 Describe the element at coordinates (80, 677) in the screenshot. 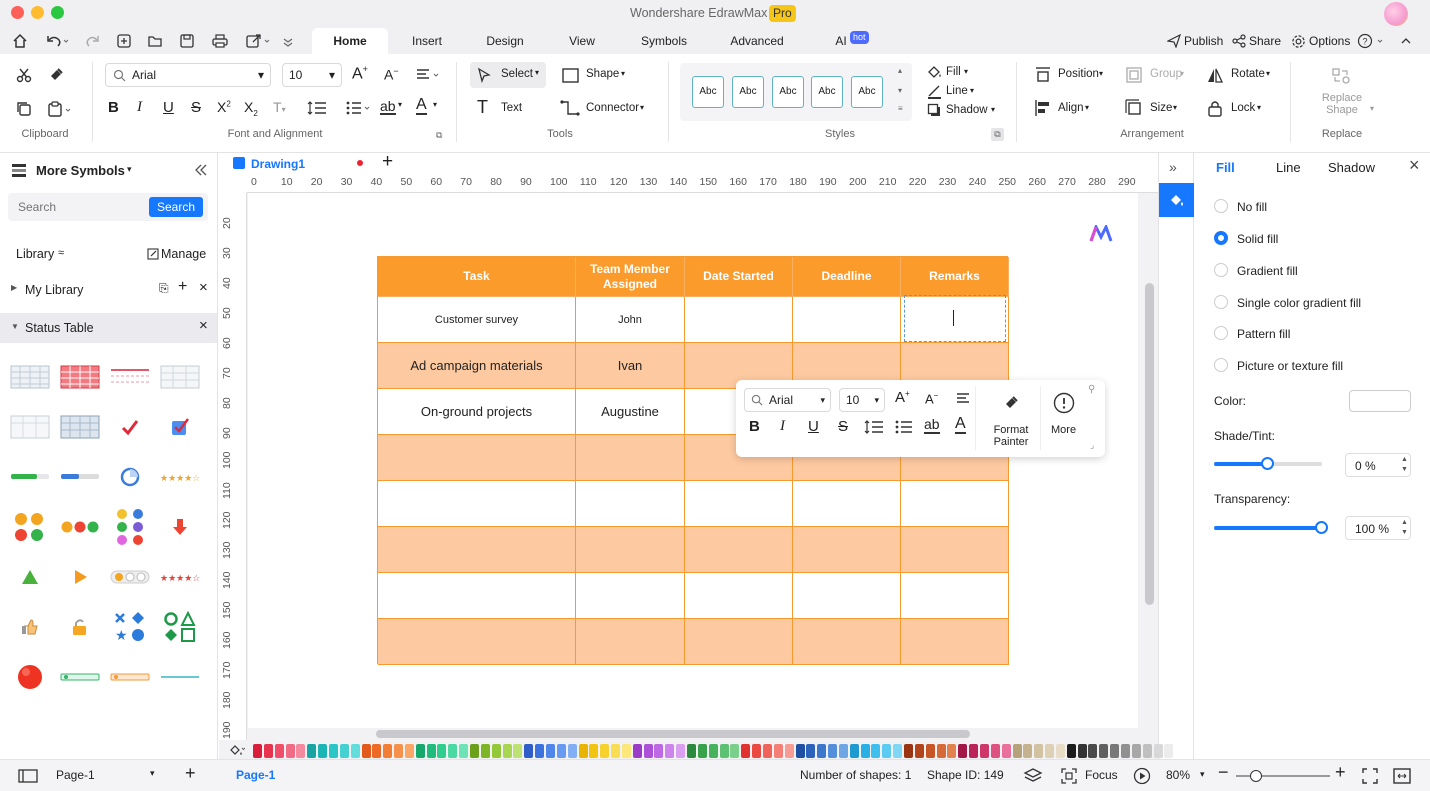

I see `green-slider-icon` at that location.